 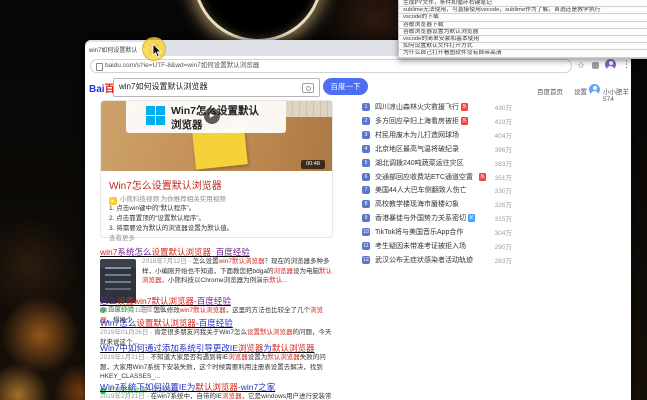 I want to click on hot-item-title: 美国44人大巴车侧翻致人伤亡, so click(x=421, y=190).